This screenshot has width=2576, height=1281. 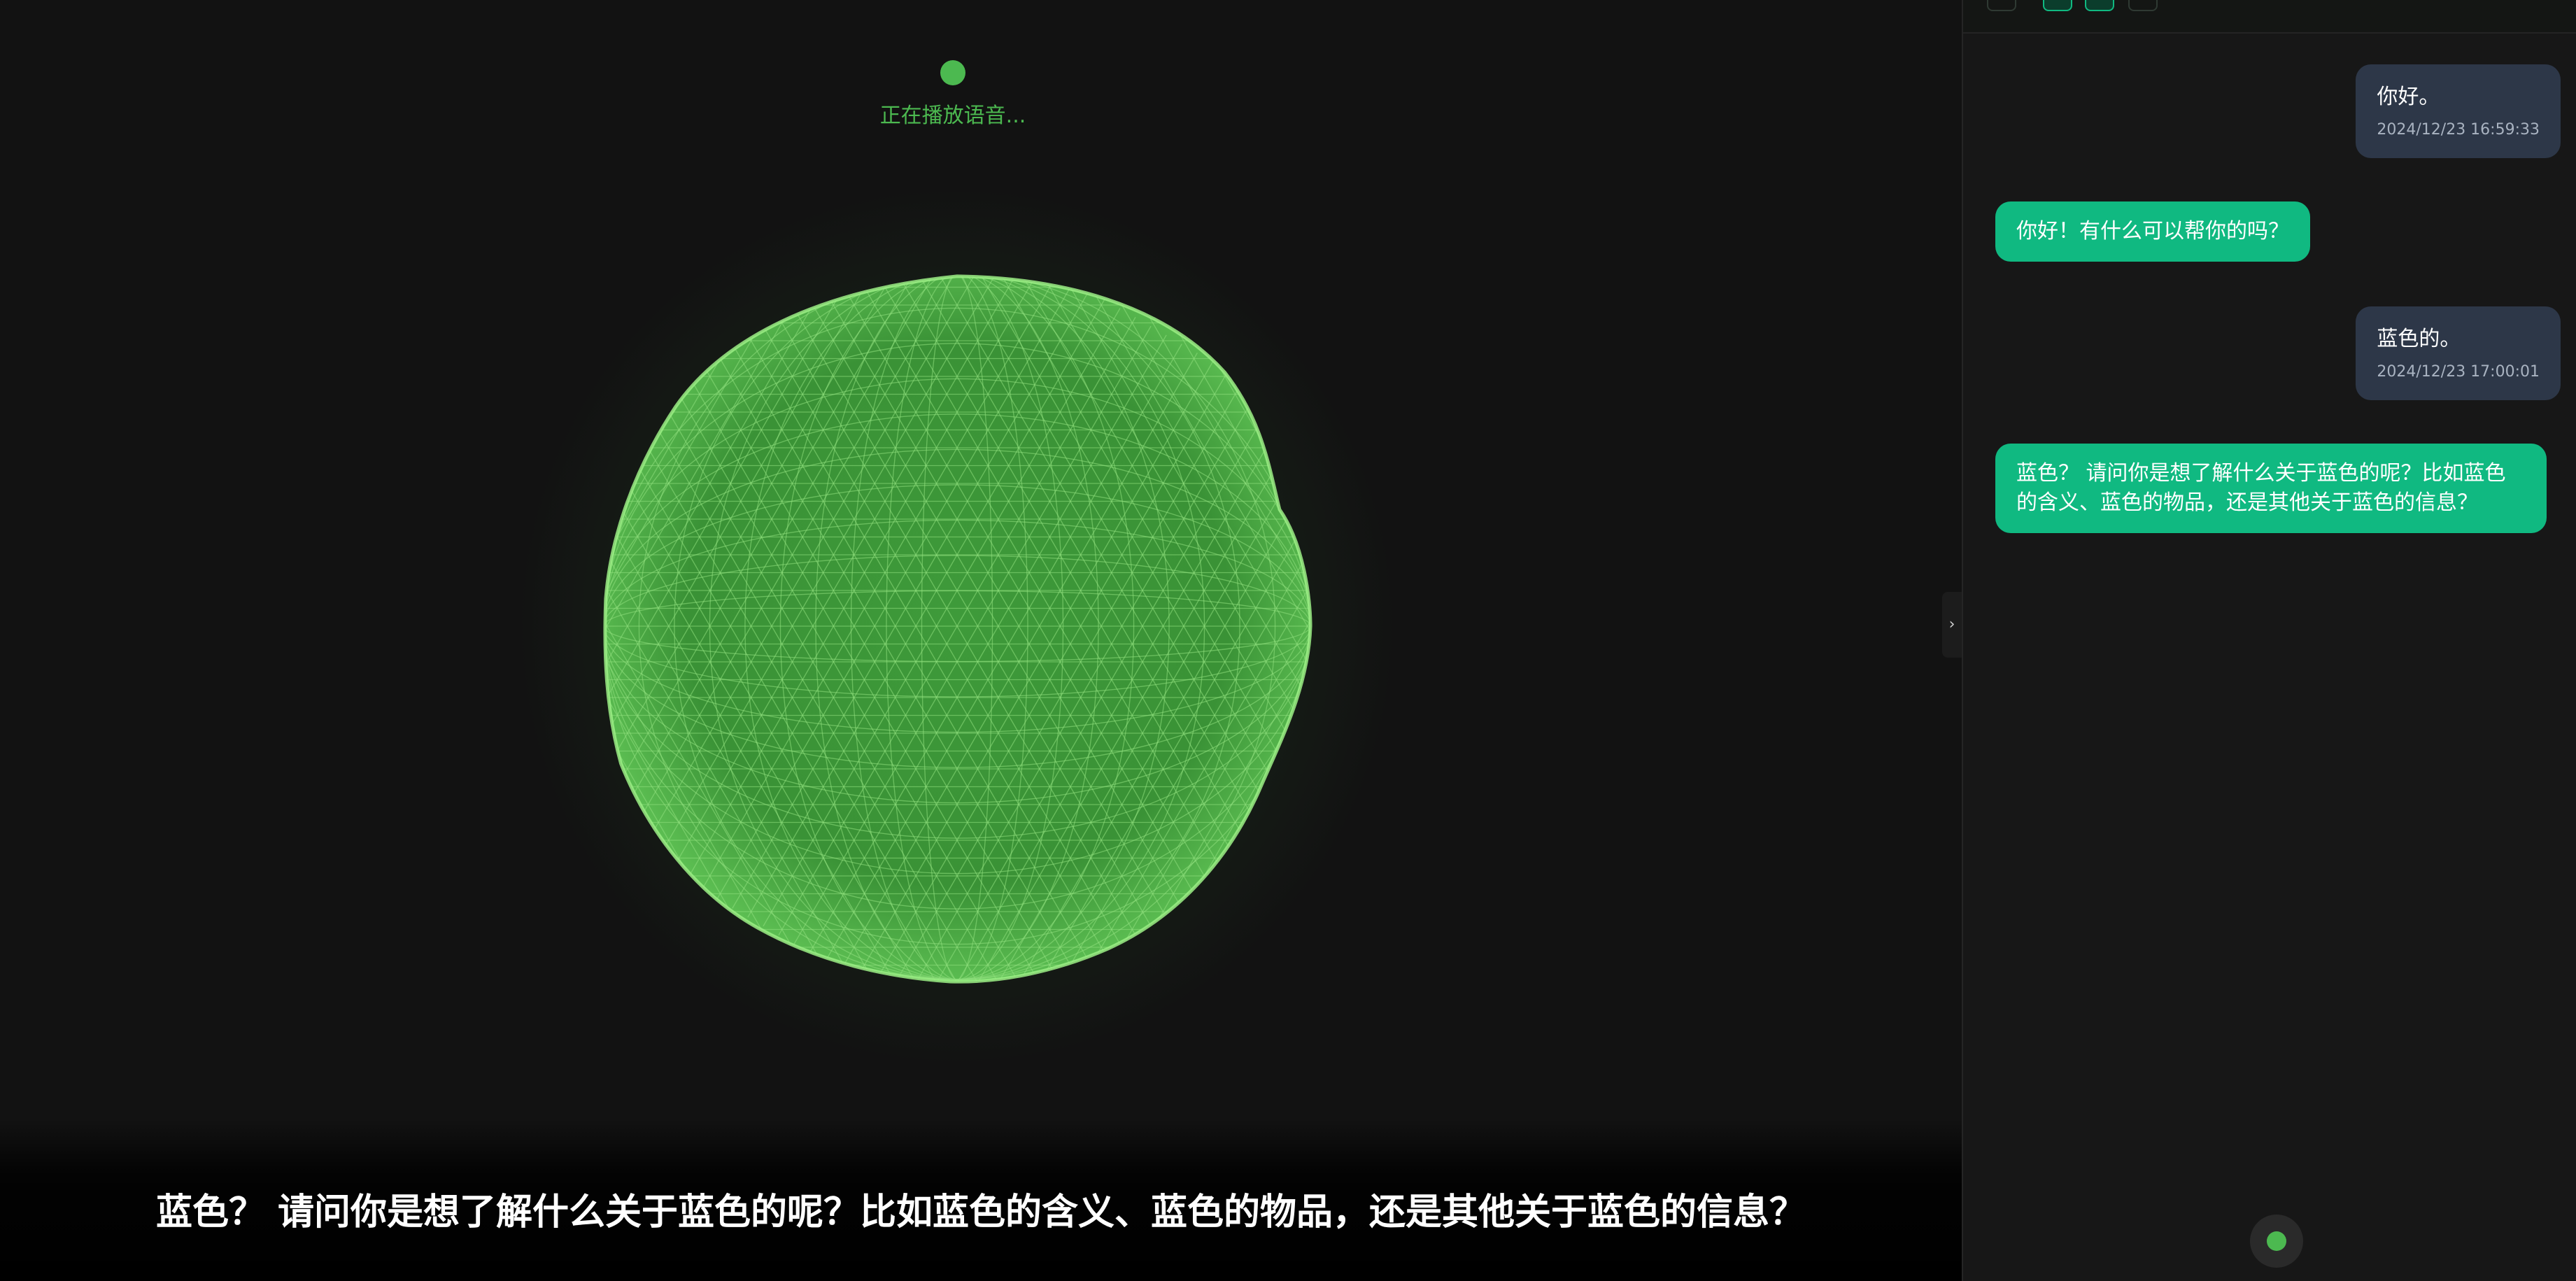 I want to click on upload-icon, so click(x=2057, y=5).